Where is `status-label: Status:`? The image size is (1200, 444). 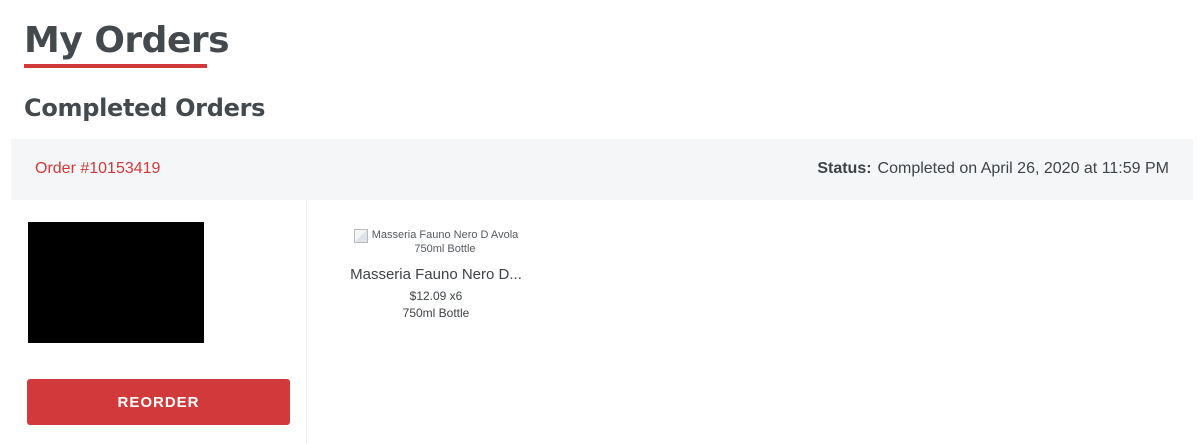
status-label: Status: is located at coordinates (844, 168).